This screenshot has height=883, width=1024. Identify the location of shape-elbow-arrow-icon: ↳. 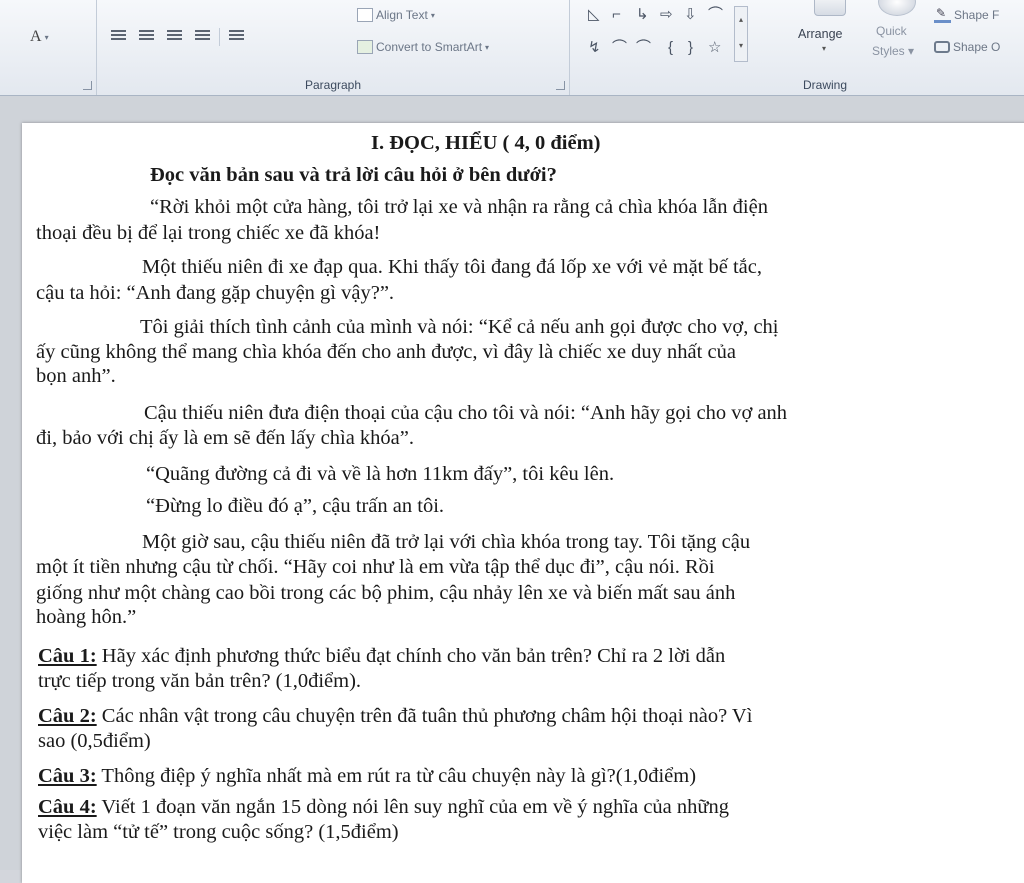
(642, 15).